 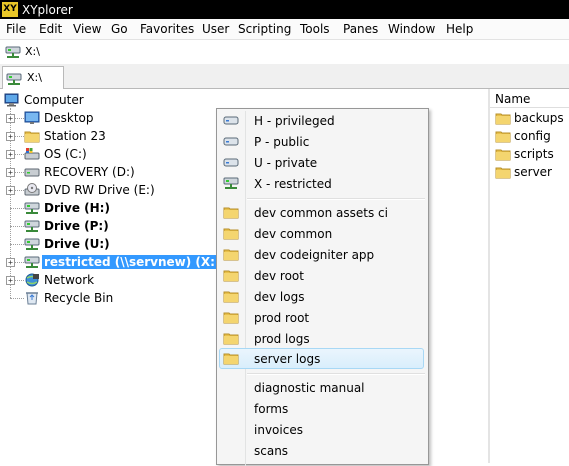 I want to click on tree-item-drive-h: Drive (H:), so click(x=100, y=208).